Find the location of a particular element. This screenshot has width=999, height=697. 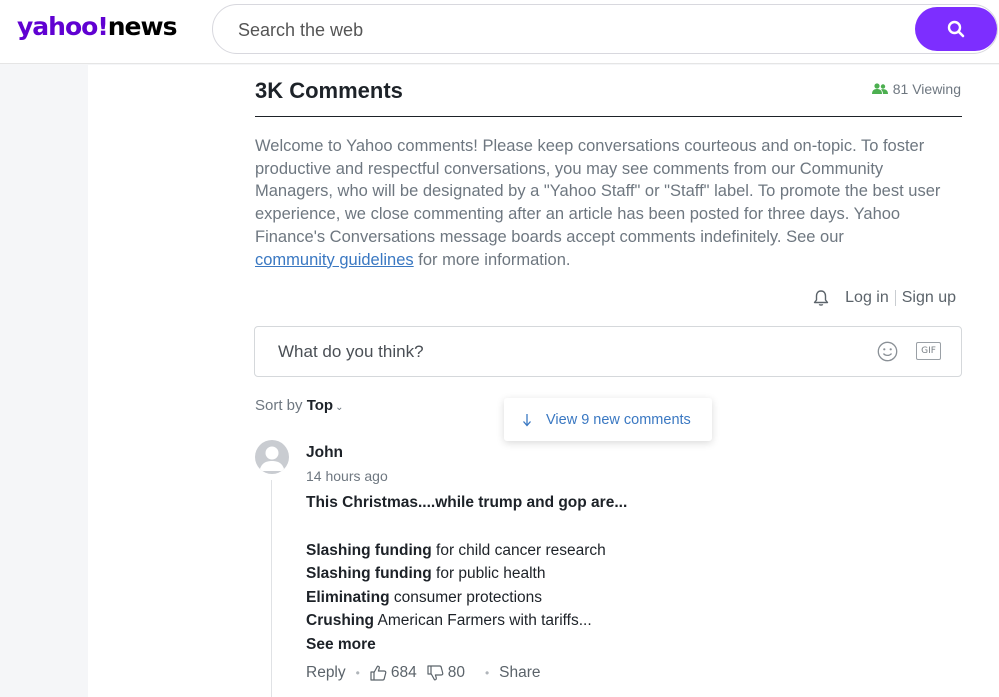

view-new-comments-button: View 9 new comments is located at coordinates (608, 419).